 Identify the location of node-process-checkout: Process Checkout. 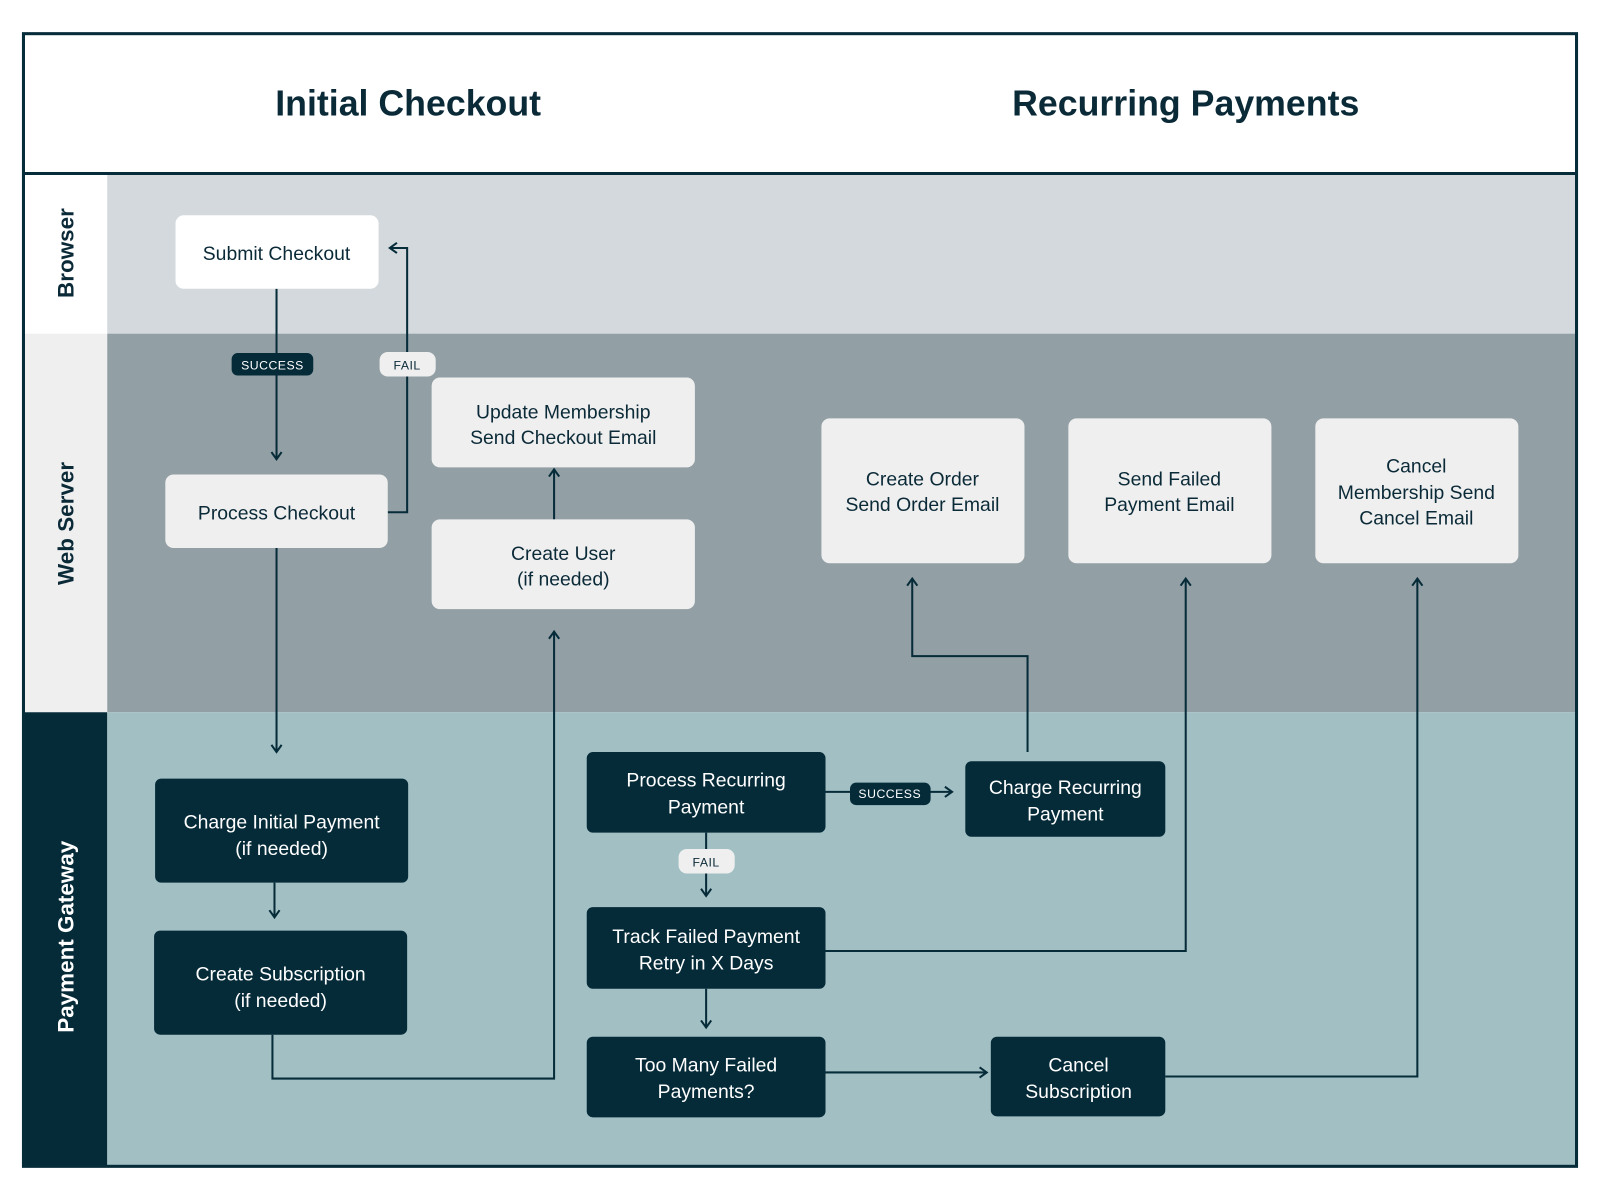
(276, 511).